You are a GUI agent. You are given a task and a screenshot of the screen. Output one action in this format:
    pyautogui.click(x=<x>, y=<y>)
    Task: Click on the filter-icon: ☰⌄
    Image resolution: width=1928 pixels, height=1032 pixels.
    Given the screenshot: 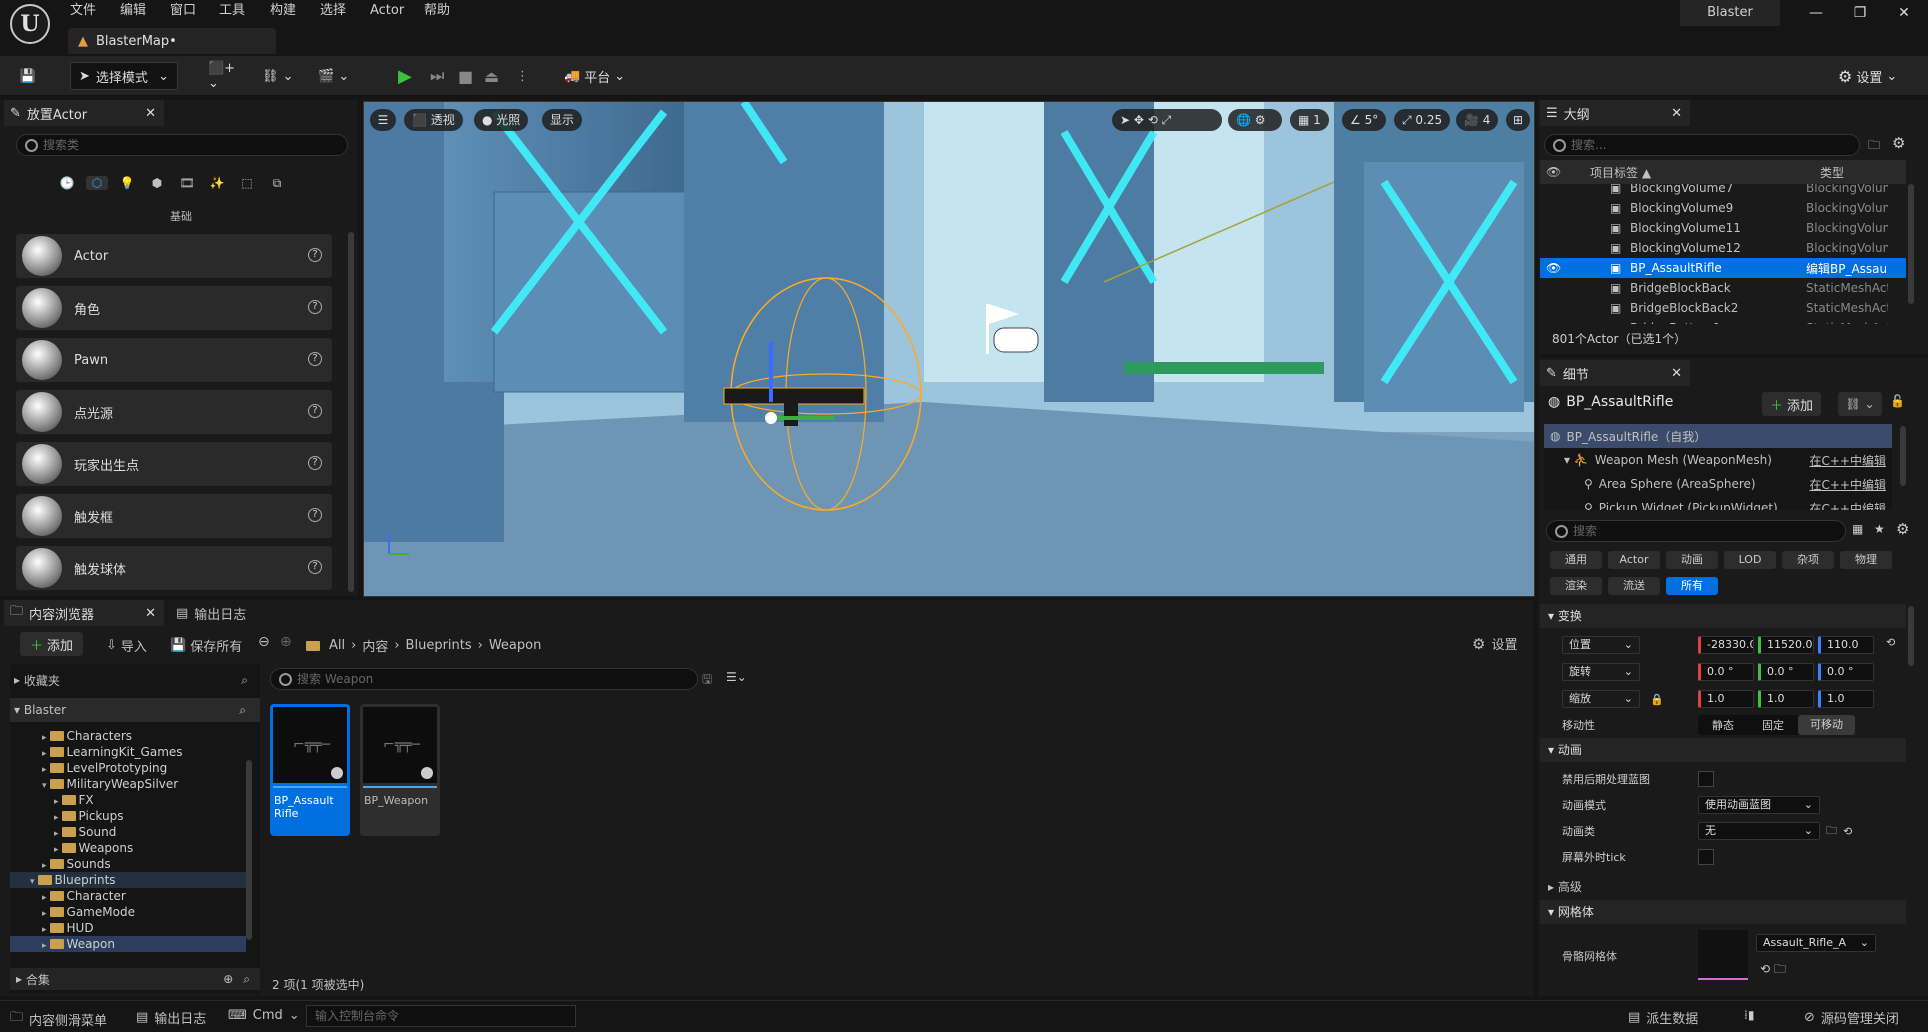 What is the action you would take?
    pyautogui.click(x=736, y=677)
    